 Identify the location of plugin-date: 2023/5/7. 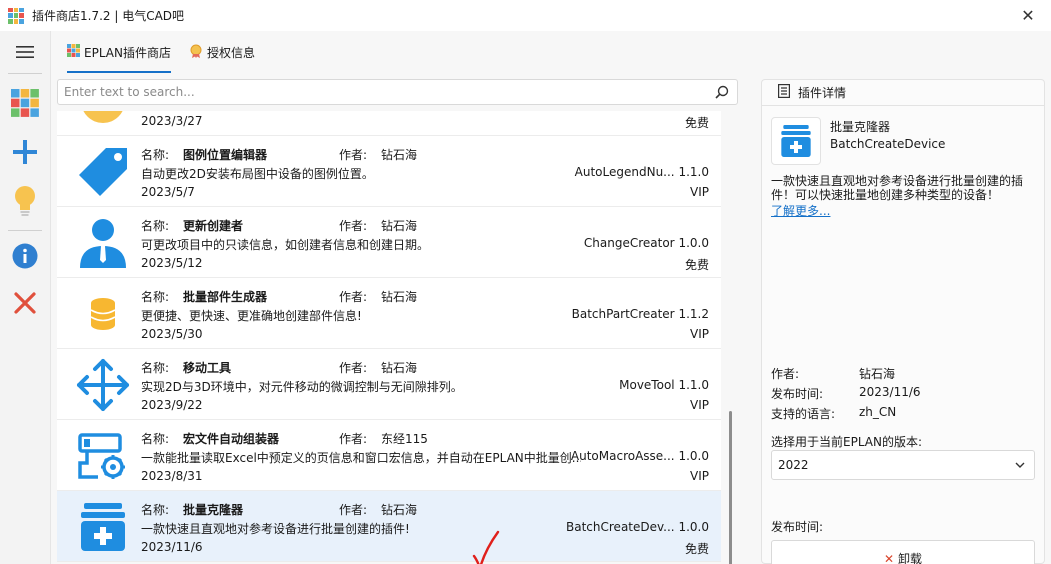
(168, 192).